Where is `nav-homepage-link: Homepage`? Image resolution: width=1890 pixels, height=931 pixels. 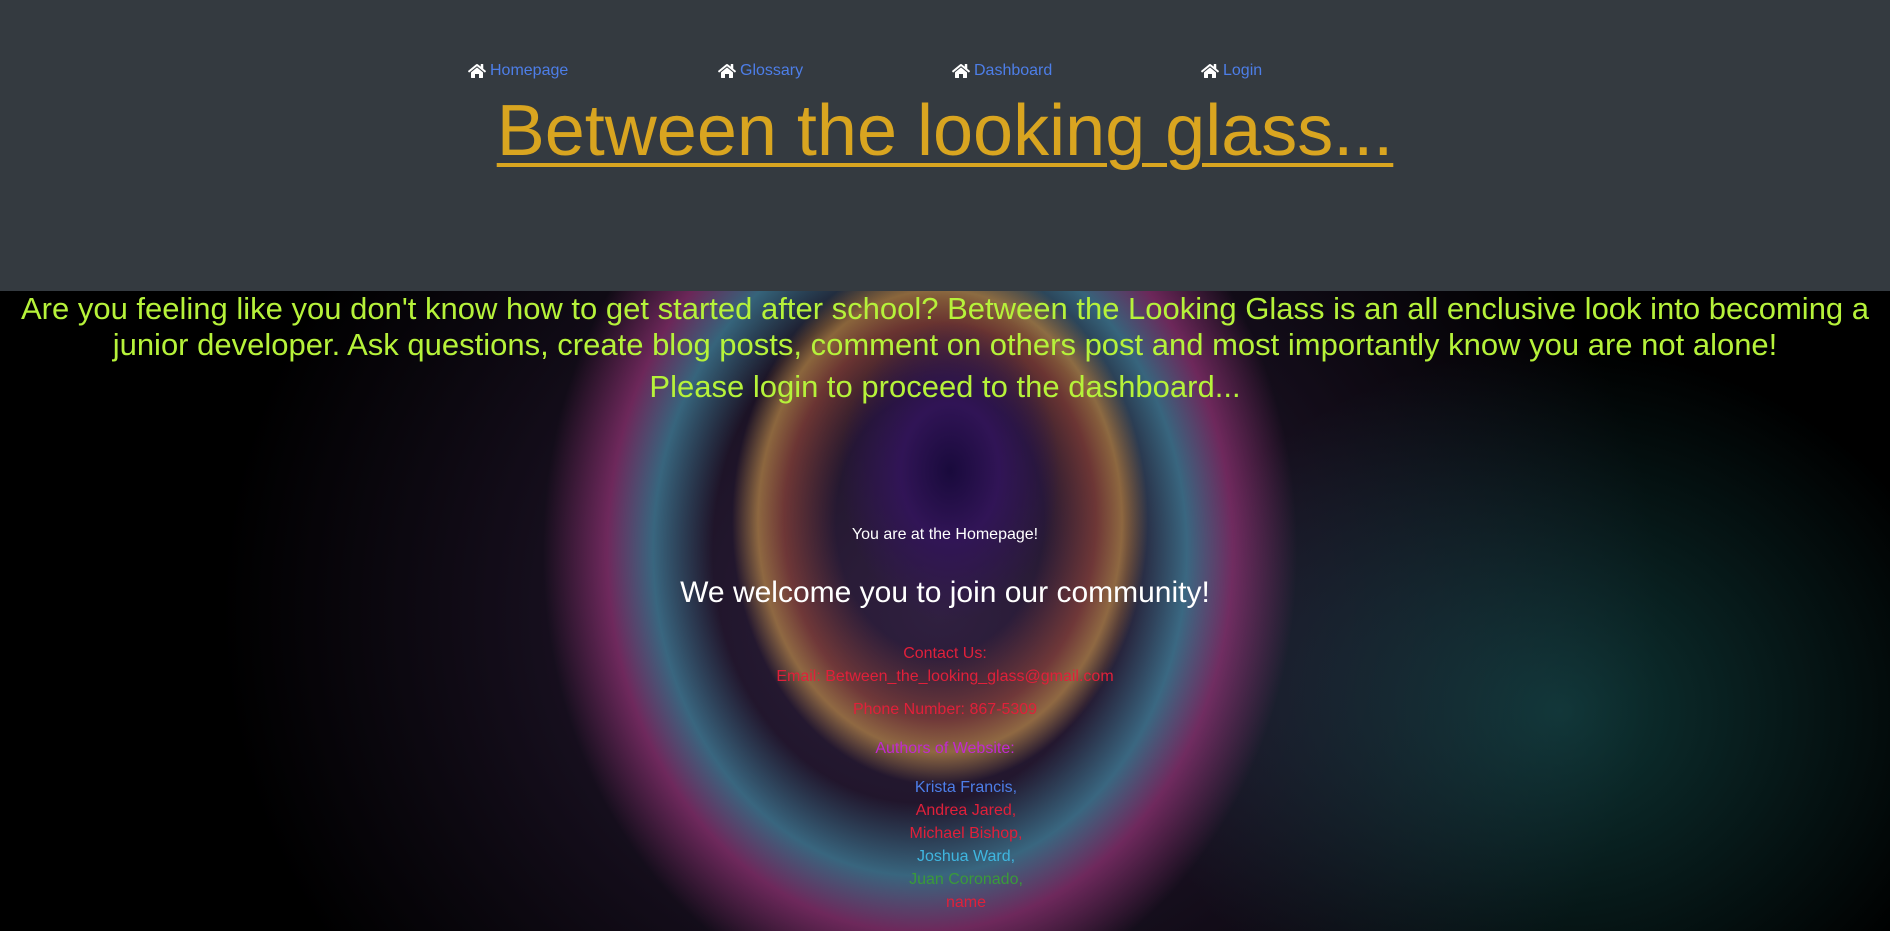 nav-homepage-link: Homepage is located at coordinates (518, 71).